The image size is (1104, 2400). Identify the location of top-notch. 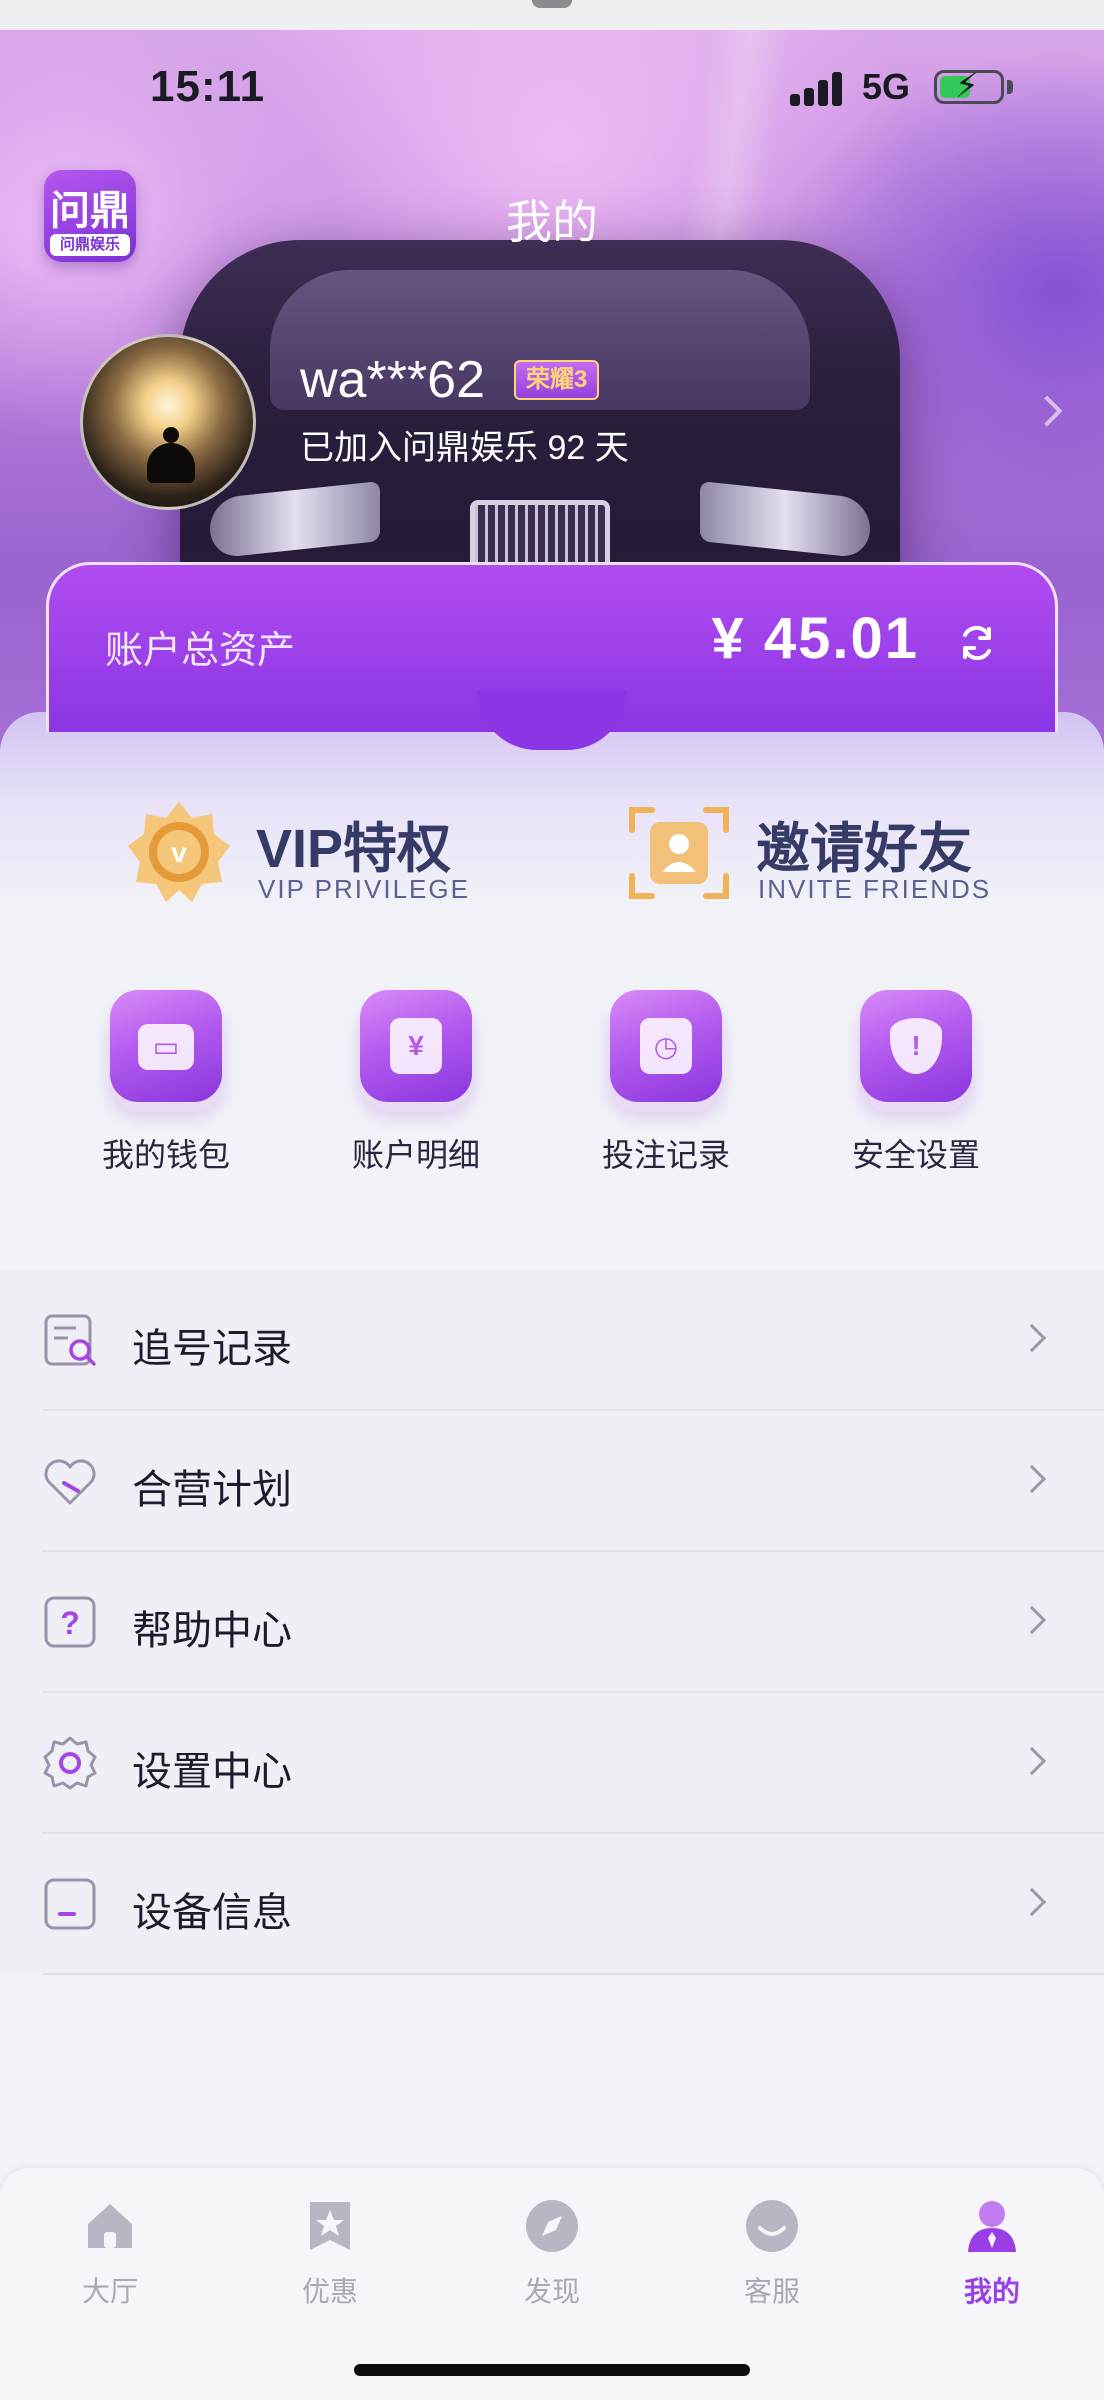
(552, 4).